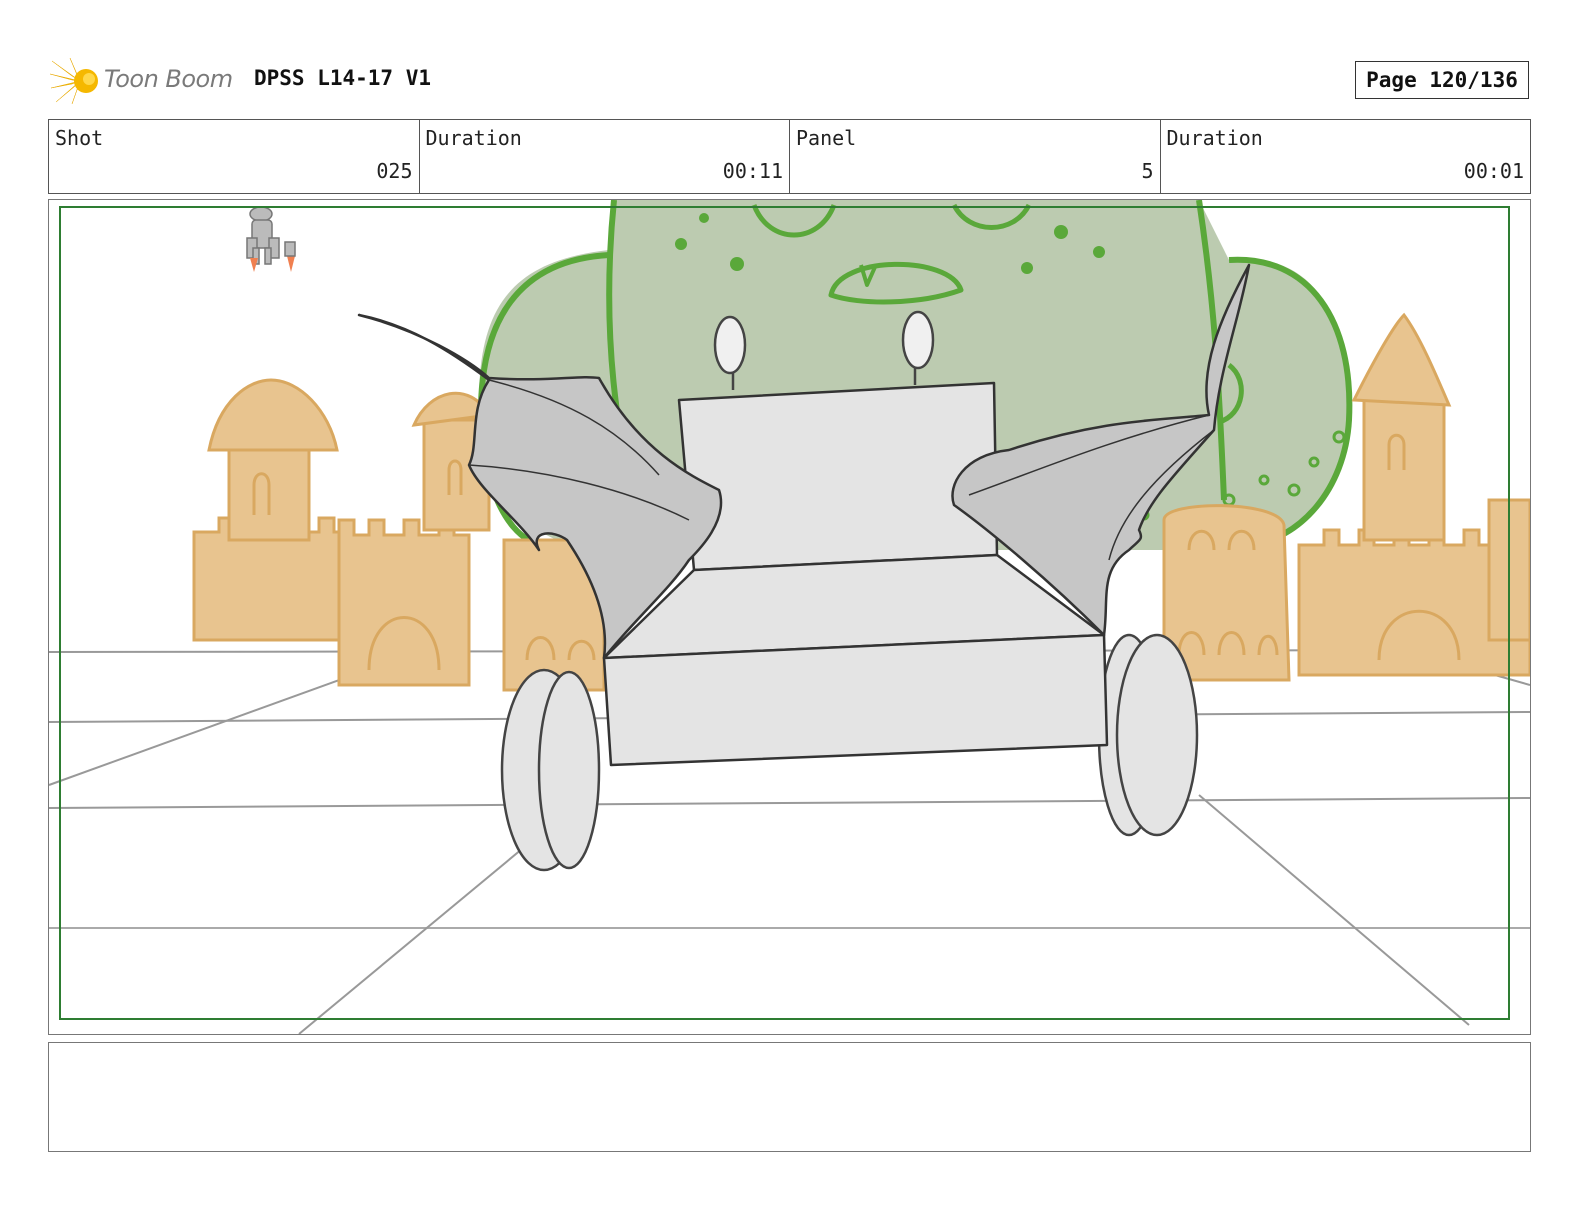 The width and height of the screenshot is (1584, 1224). I want to click on shot-duration-label: Duration, so click(473, 138).